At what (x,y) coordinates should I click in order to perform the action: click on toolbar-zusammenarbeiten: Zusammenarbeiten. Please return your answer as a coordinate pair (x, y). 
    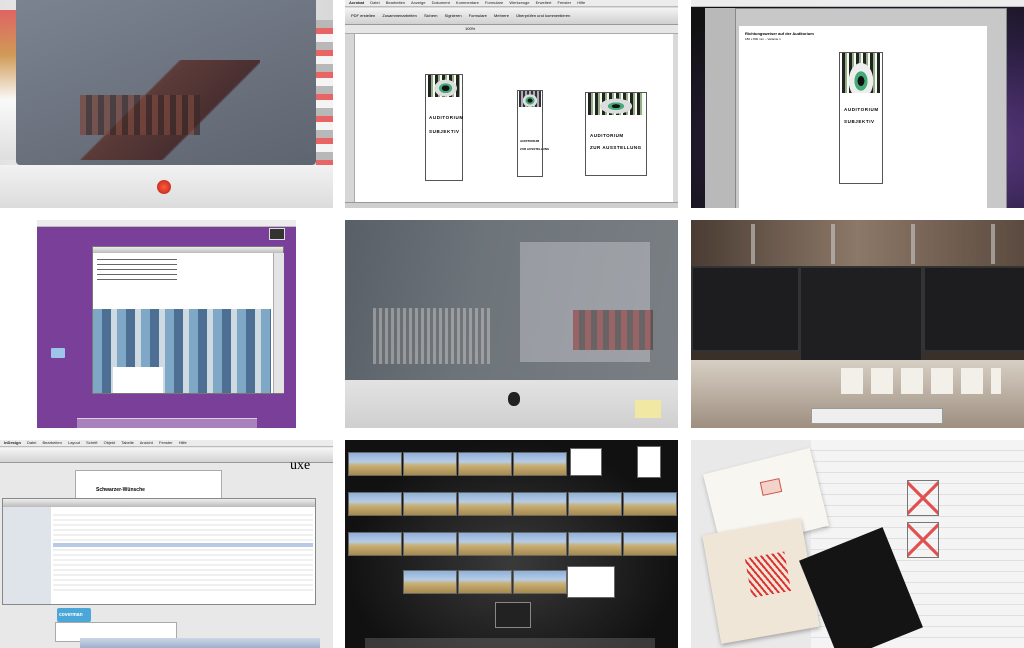
    Looking at the image, I should click on (399, 15).